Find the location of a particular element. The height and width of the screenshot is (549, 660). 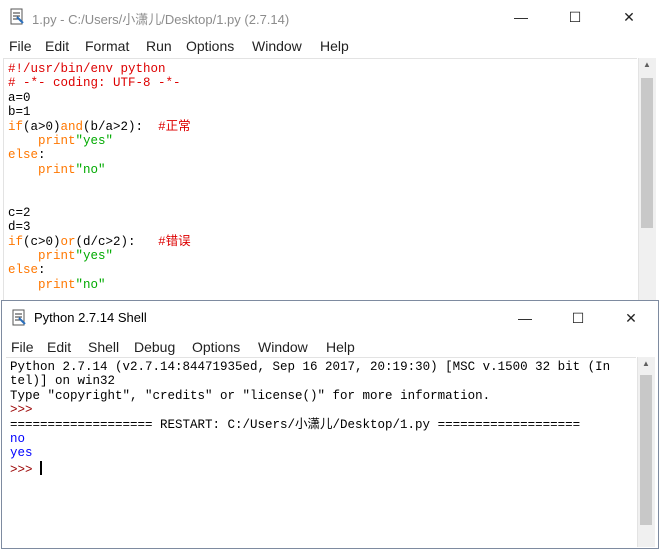

code-line-token: # -*- coding: UTF-8 -*- is located at coordinates (94, 83).